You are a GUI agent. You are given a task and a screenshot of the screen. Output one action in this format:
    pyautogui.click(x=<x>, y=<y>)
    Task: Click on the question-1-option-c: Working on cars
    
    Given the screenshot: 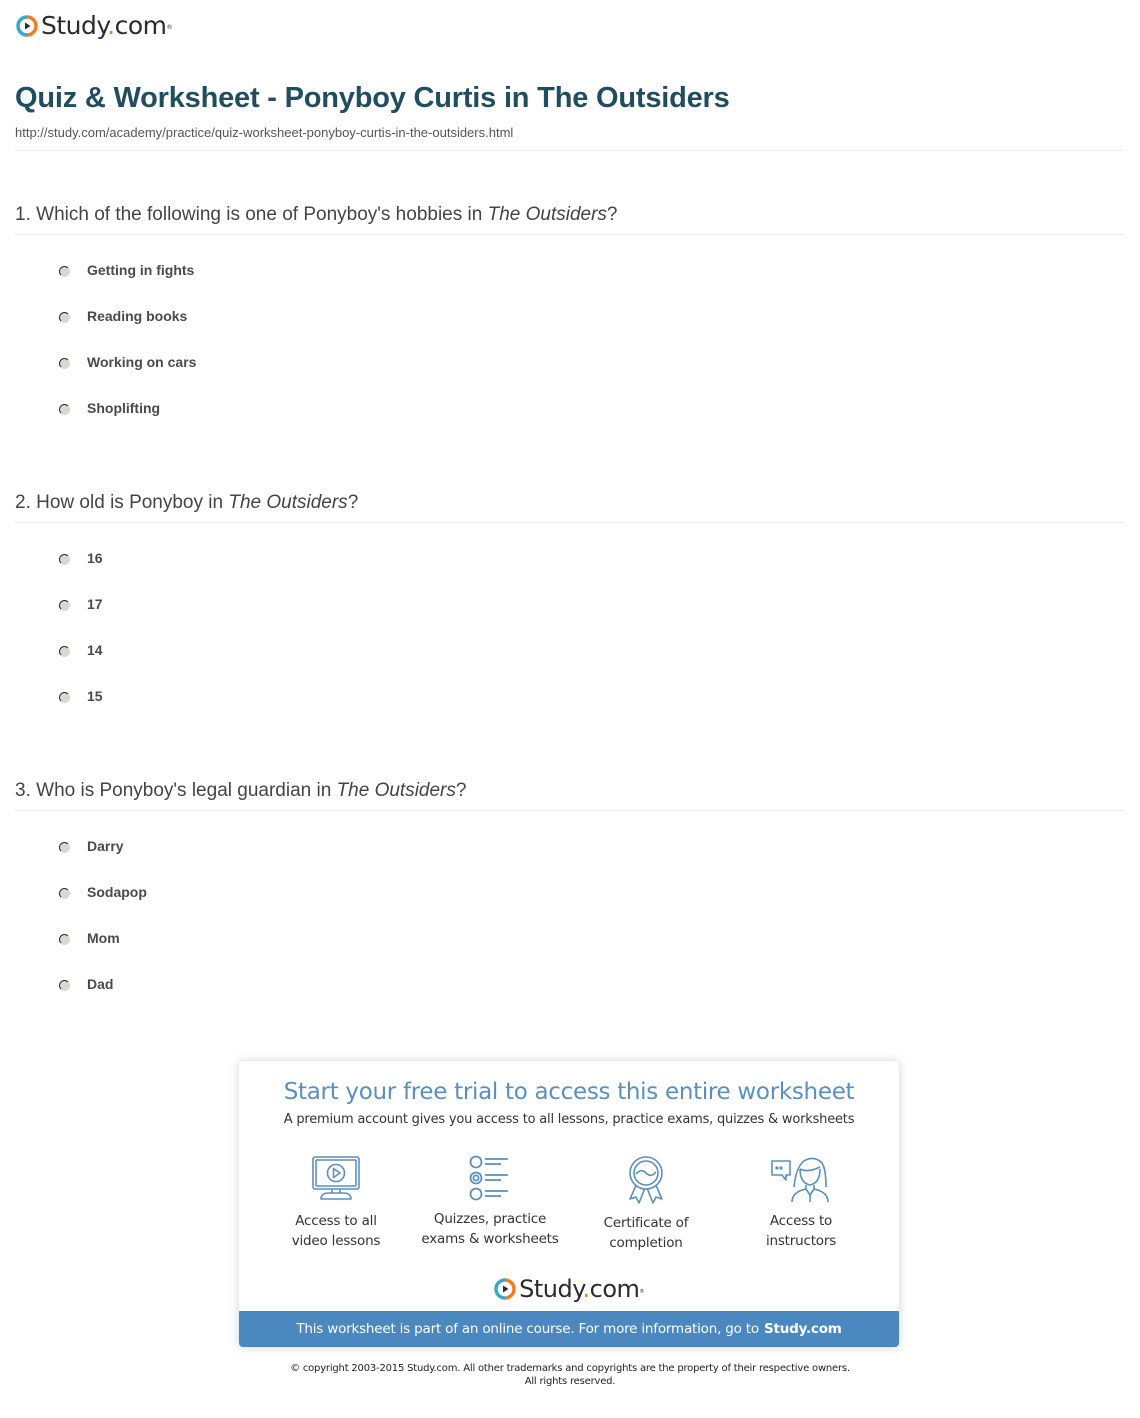 What is the action you would take?
    pyautogui.click(x=127, y=362)
    